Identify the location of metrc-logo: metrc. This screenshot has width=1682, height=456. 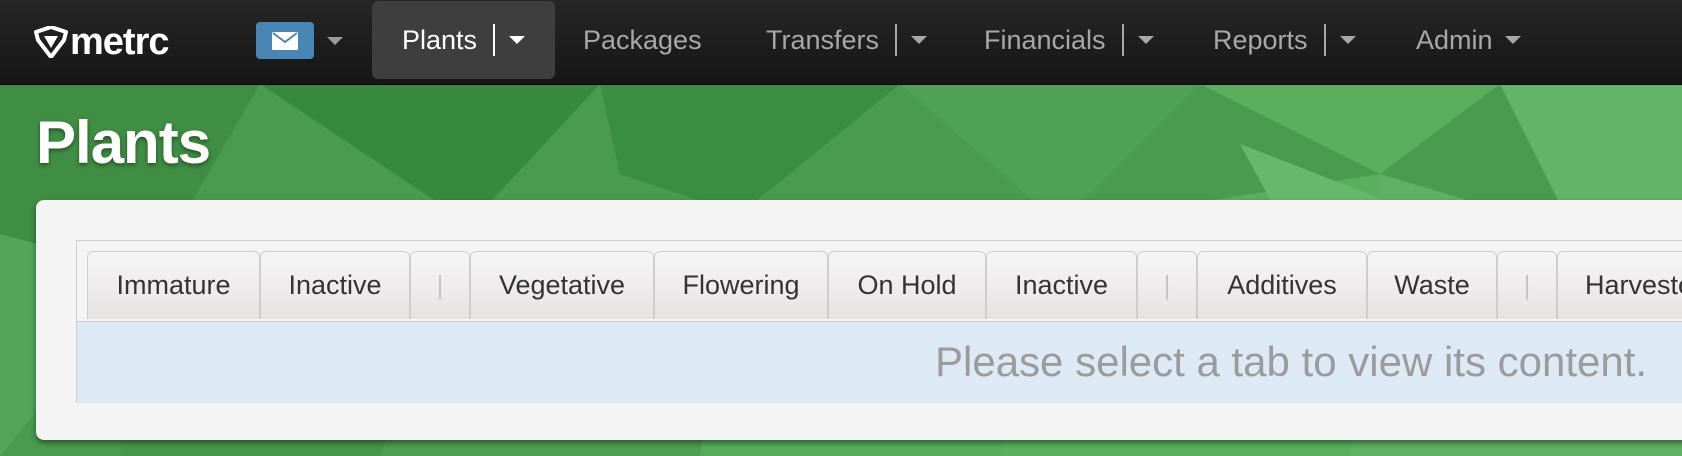
(101, 42).